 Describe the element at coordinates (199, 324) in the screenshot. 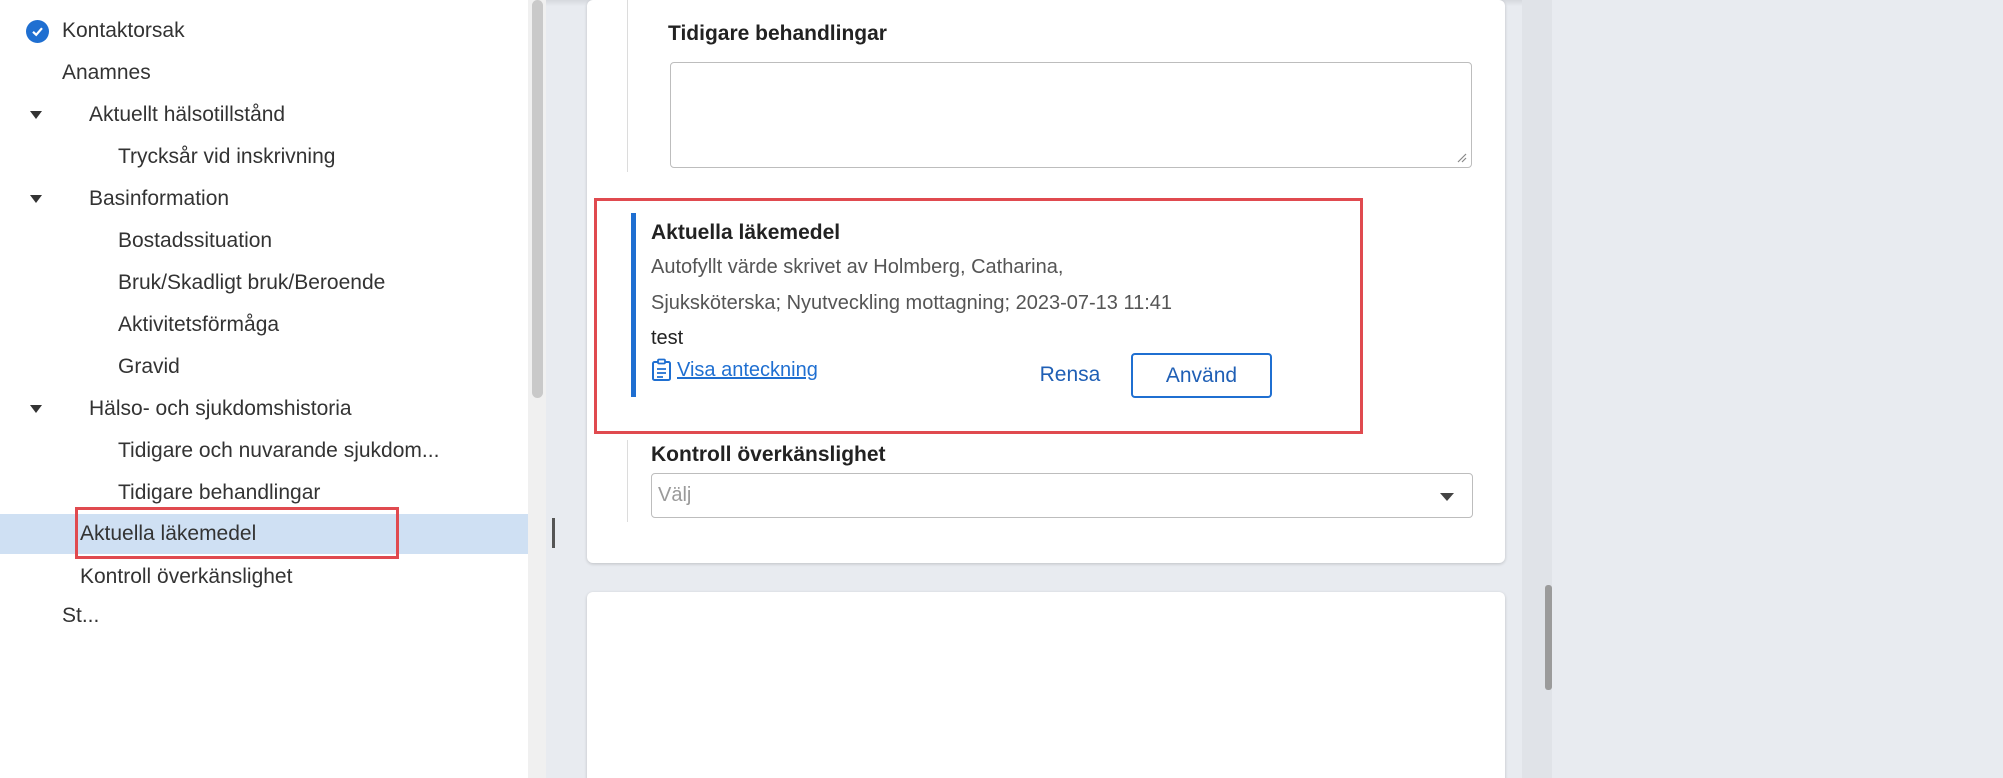

I see `nav-item-label: Aktivitetsförmåga` at that location.